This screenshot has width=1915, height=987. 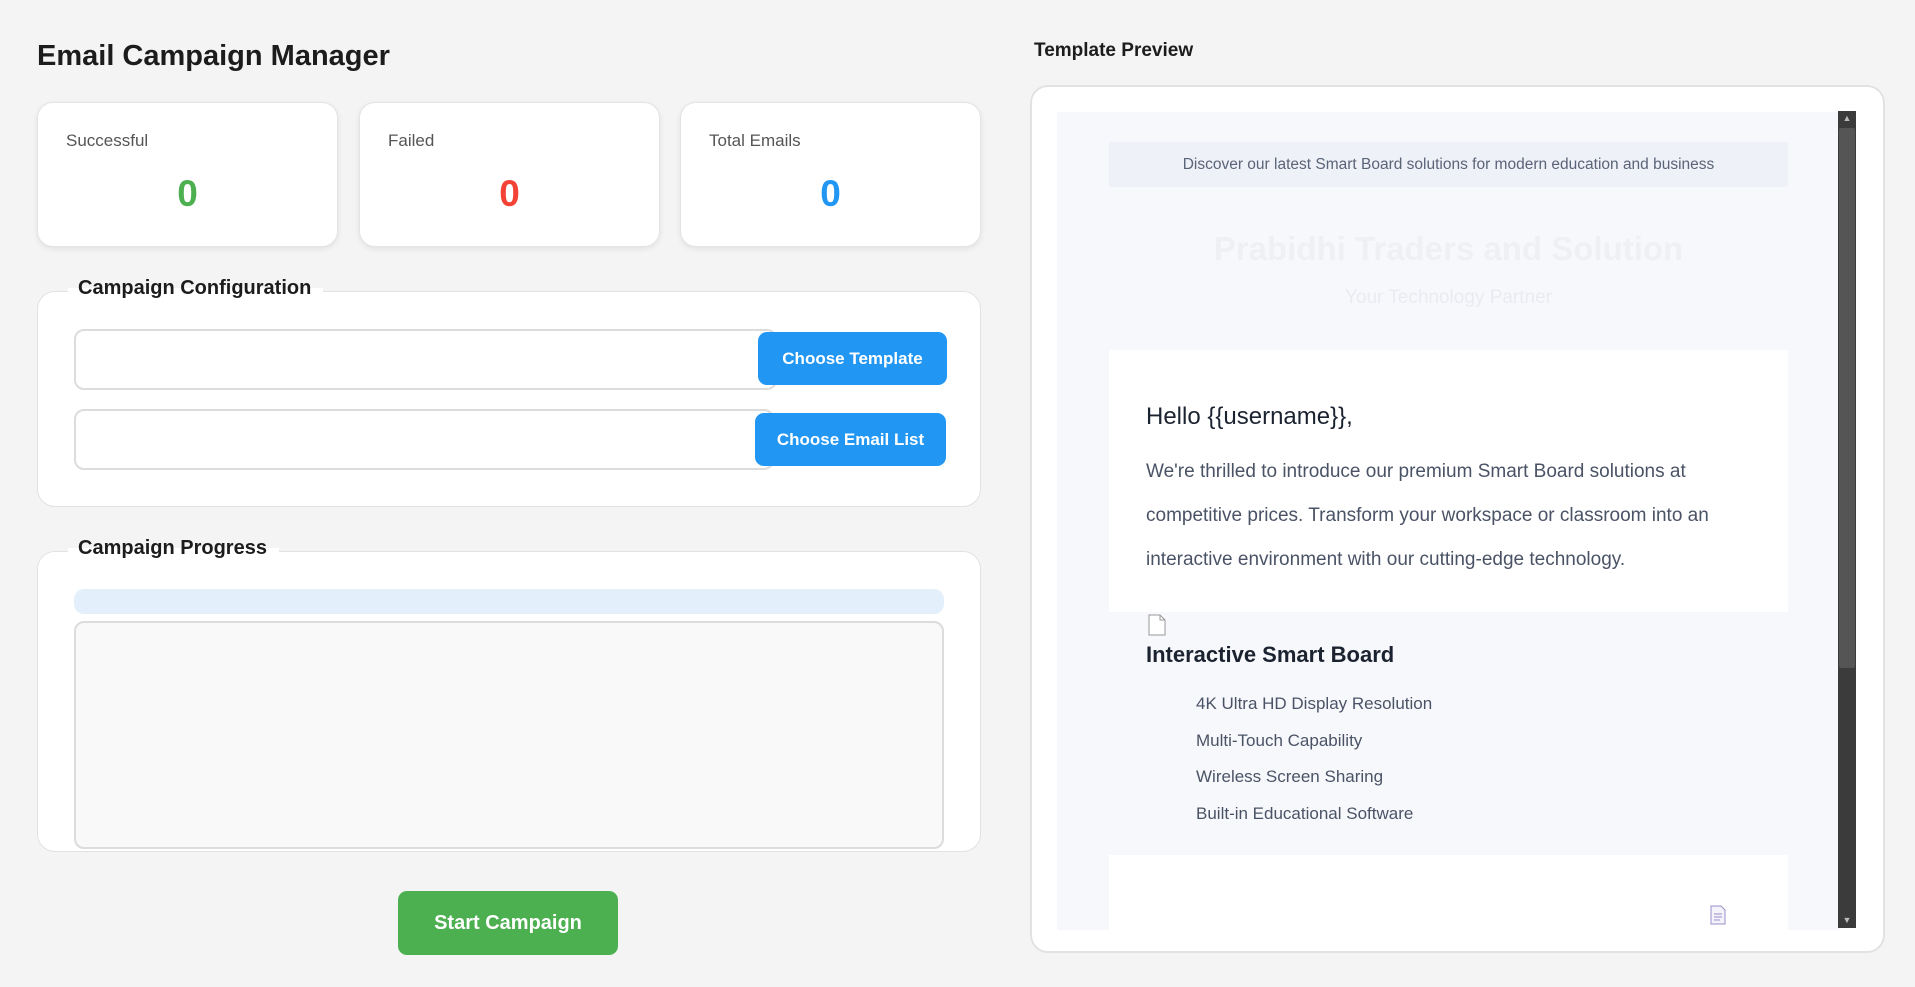 What do you see at coordinates (509, 601) in the screenshot?
I see `progress-bar` at bounding box center [509, 601].